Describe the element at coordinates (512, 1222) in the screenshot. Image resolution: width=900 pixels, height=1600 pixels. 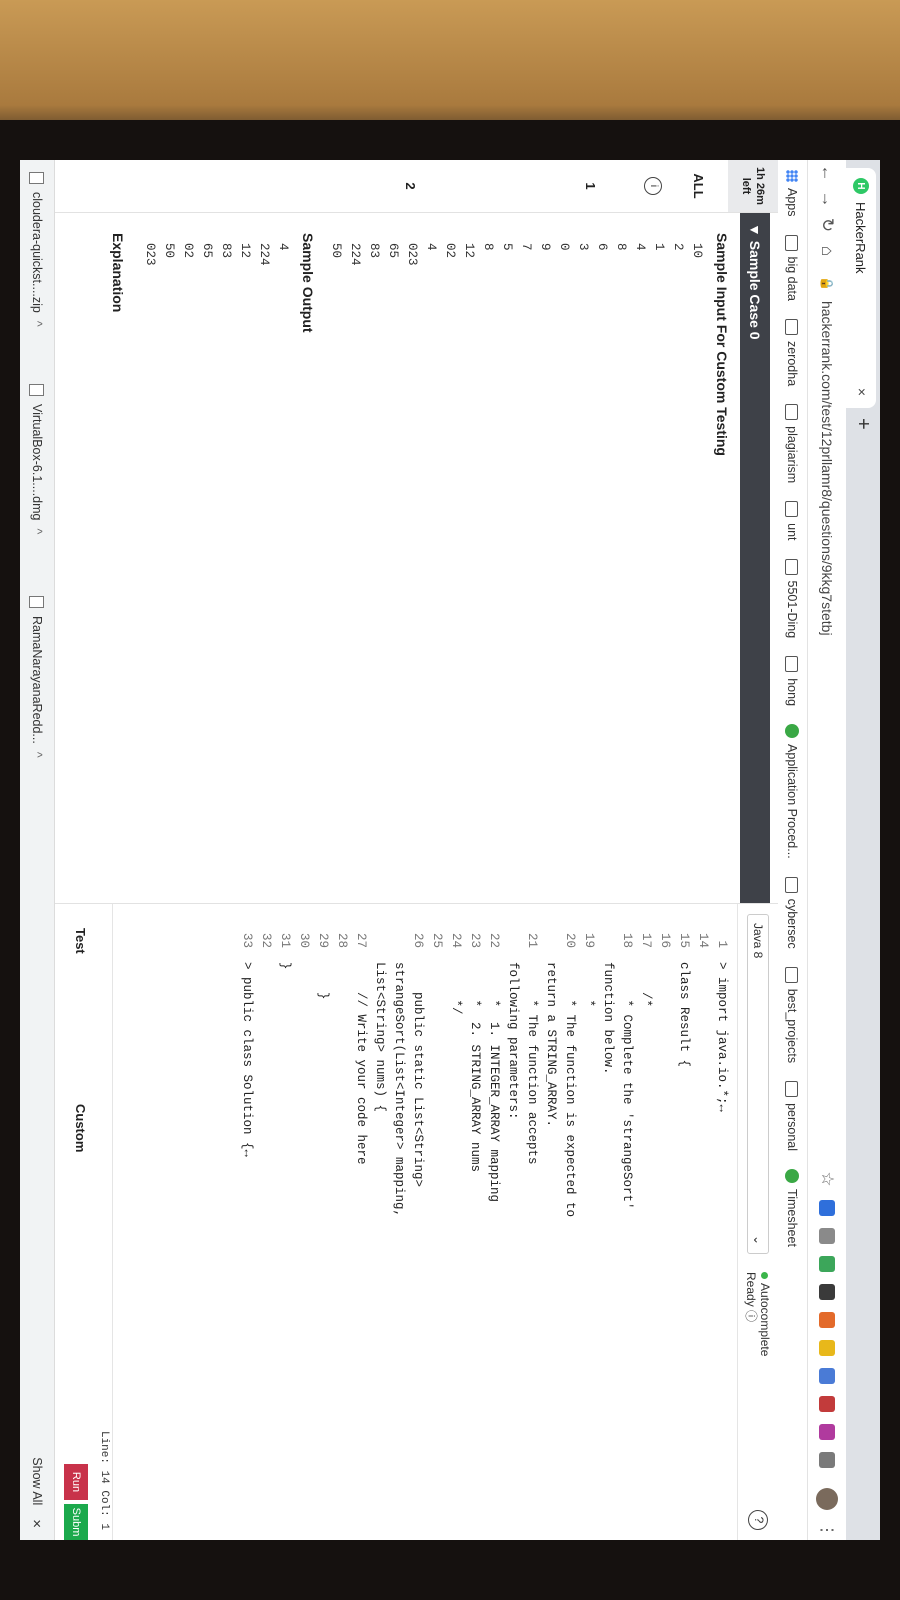
I see `code-line: following parameters:` at that location.